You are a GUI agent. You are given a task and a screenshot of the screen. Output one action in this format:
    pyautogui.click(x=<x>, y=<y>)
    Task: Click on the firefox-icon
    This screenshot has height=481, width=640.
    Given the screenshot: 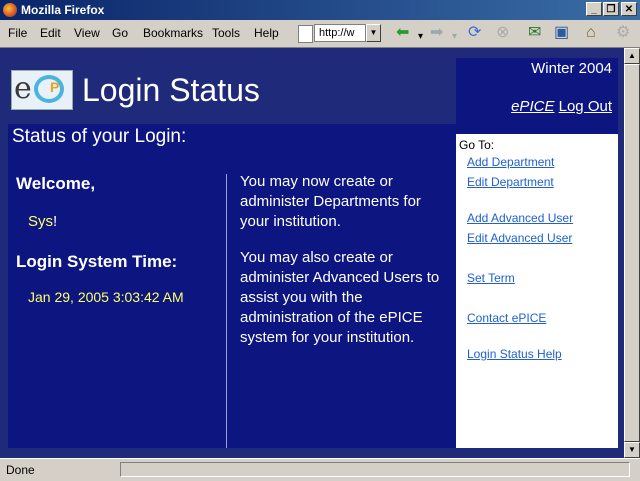 What is the action you would take?
    pyautogui.click(x=10, y=10)
    